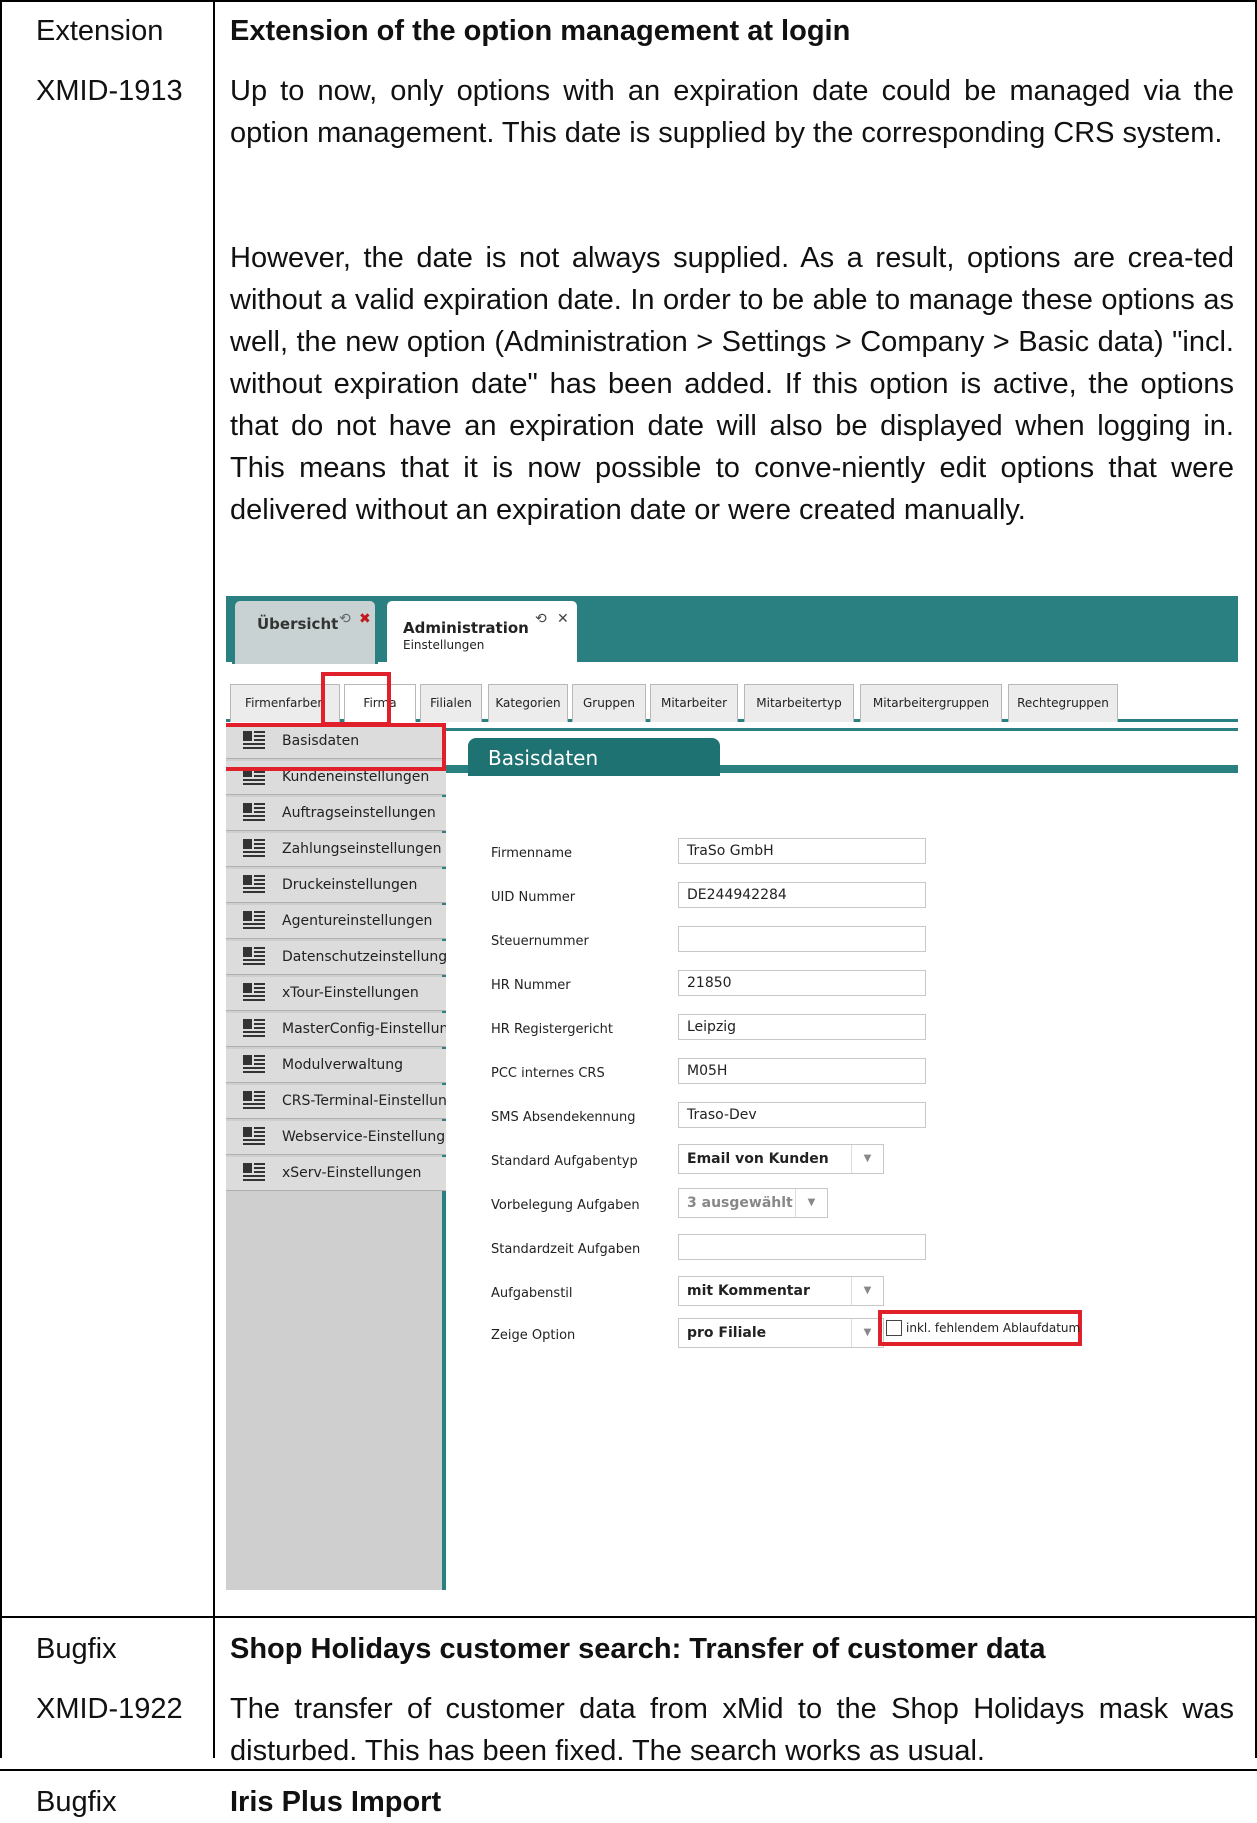 Image resolution: width=1257 pixels, height=1823 pixels. I want to click on sidebar-item-auftragseinstellungen: Auftragseinstellungen, so click(336, 814).